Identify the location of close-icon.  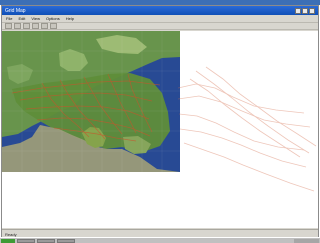
(312, 10).